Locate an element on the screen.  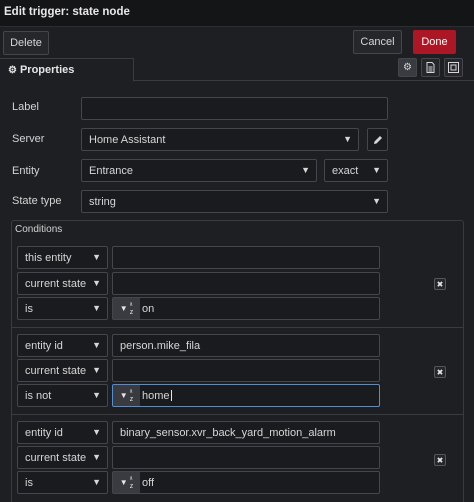
server-select: Home Assistant ▼ is located at coordinates (220, 139).